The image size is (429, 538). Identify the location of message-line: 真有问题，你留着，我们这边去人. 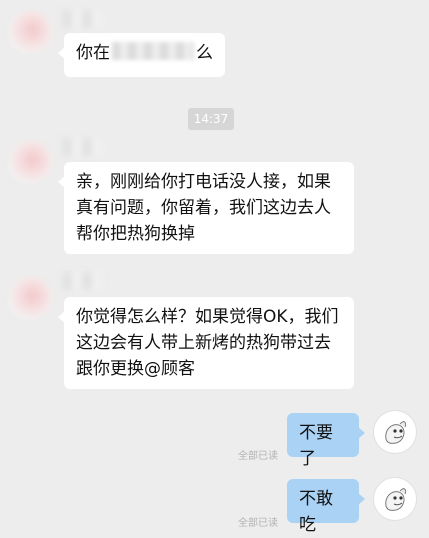
(203, 208).